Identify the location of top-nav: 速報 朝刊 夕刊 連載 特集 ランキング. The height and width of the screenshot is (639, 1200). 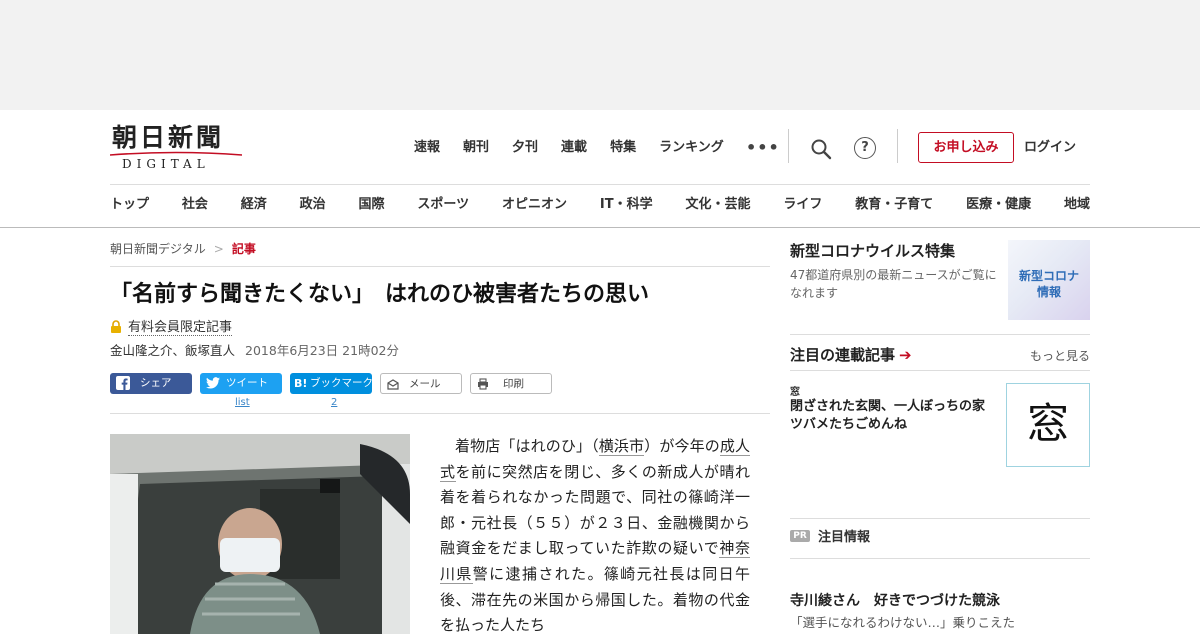
(580, 148).